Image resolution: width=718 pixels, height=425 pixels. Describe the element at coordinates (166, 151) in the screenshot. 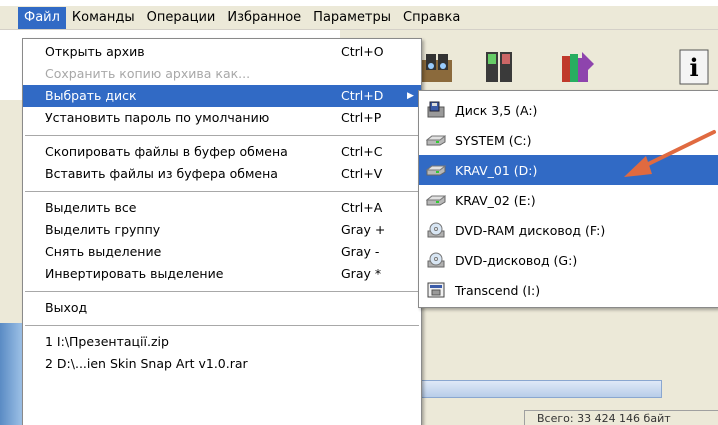

I see `menu-item-label: Скопировать файлы в буфер обмена` at that location.